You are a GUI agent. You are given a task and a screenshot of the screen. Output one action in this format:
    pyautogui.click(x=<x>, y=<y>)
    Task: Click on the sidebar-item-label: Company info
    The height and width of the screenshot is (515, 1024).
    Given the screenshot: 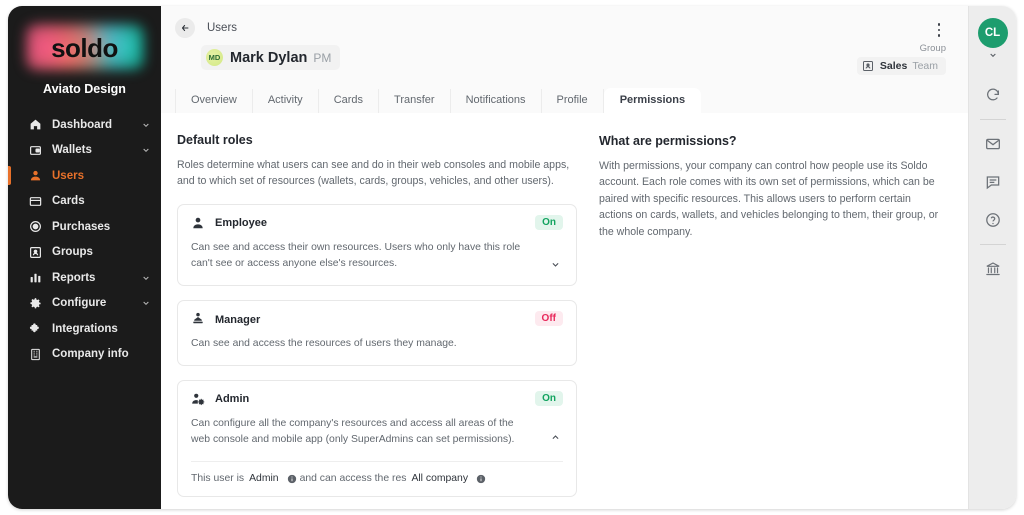 What is the action you would take?
    pyautogui.click(x=90, y=354)
    